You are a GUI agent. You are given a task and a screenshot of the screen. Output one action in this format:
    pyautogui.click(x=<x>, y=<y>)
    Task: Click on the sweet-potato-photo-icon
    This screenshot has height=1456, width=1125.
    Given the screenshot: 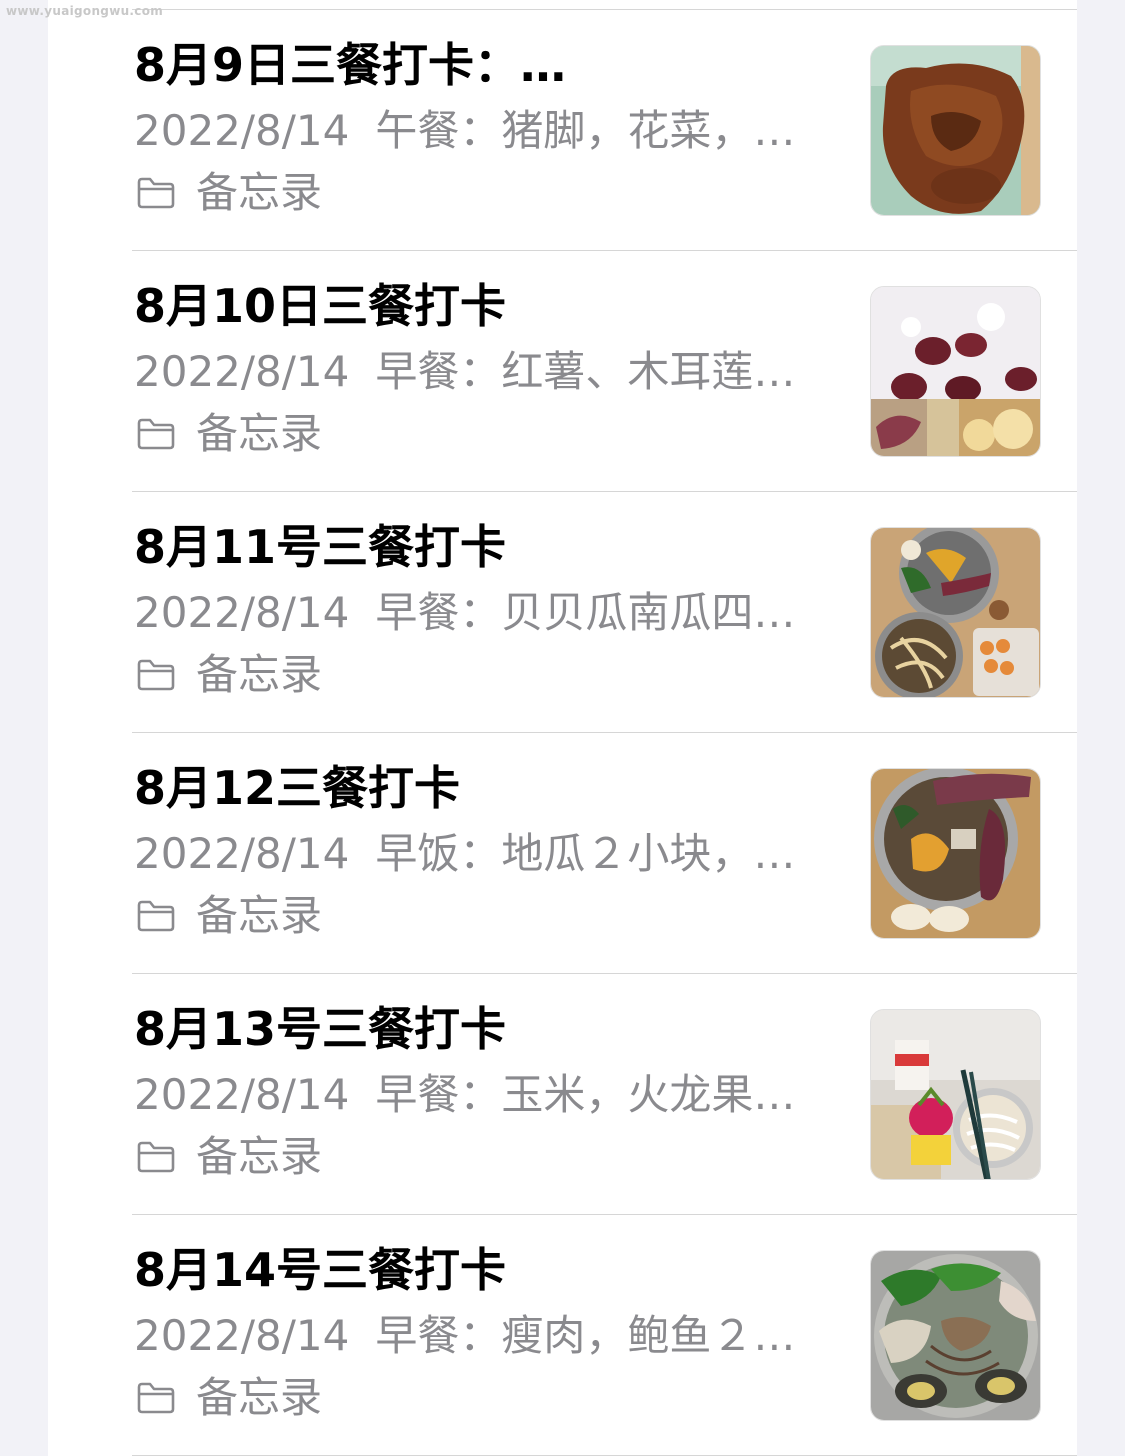 What is the action you would take?
    pyautogui.click(x=955, y=853)
    